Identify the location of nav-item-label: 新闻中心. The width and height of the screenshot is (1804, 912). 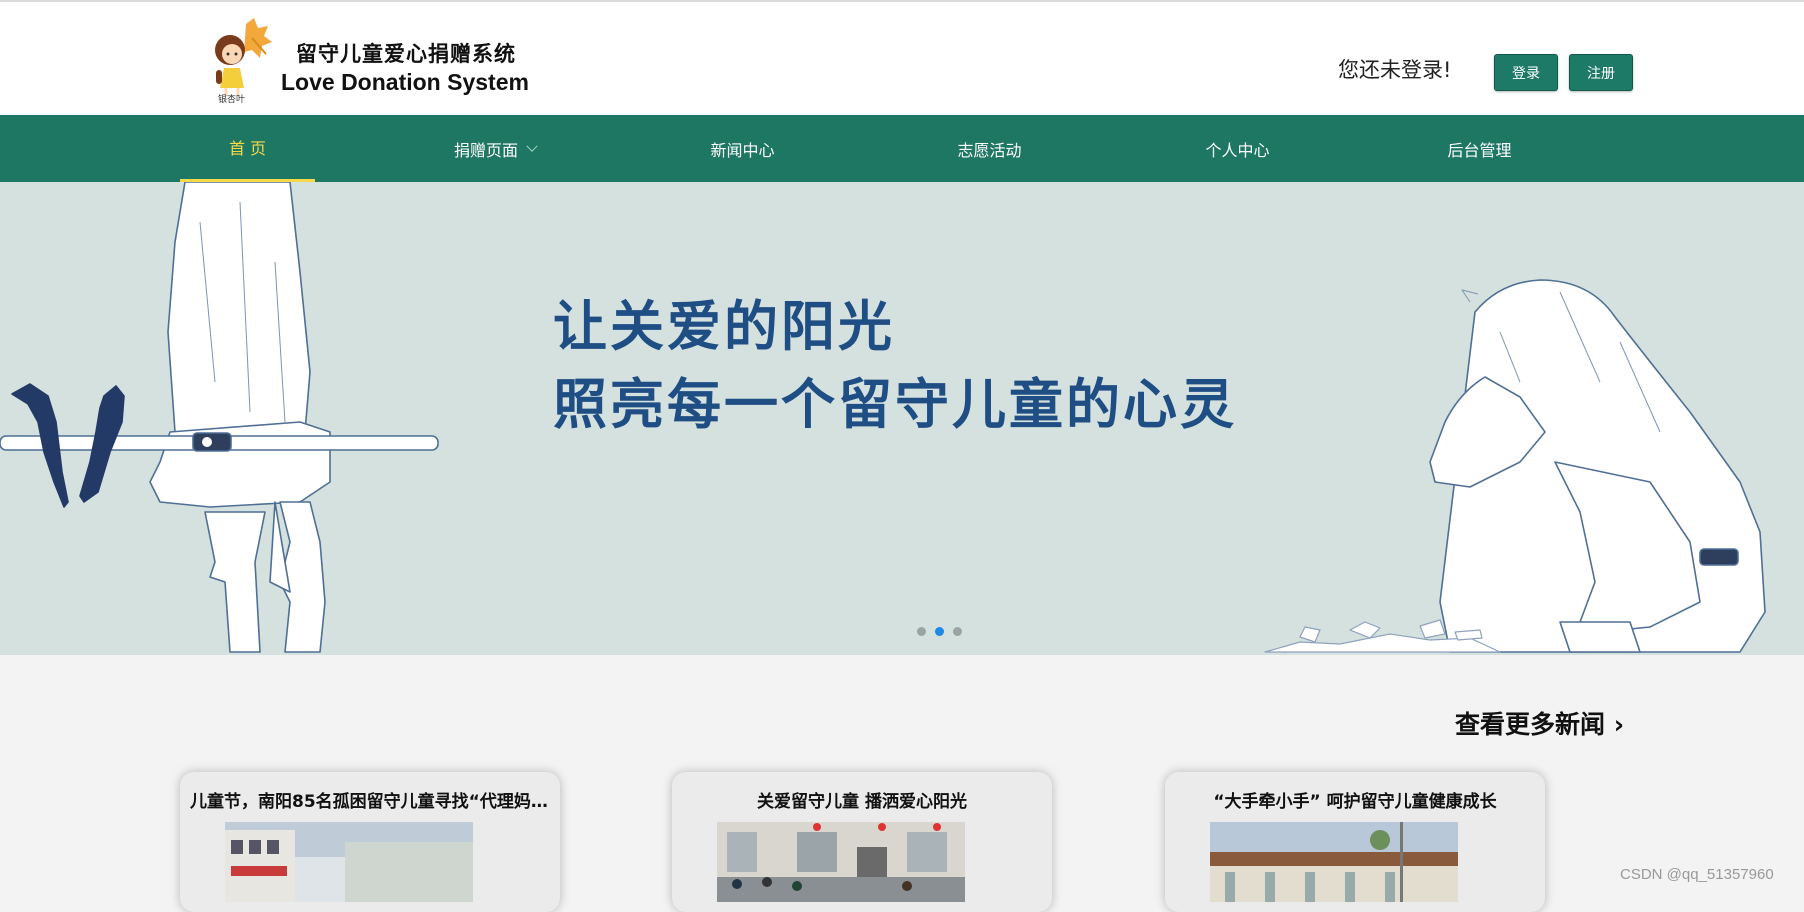
(742, 150).